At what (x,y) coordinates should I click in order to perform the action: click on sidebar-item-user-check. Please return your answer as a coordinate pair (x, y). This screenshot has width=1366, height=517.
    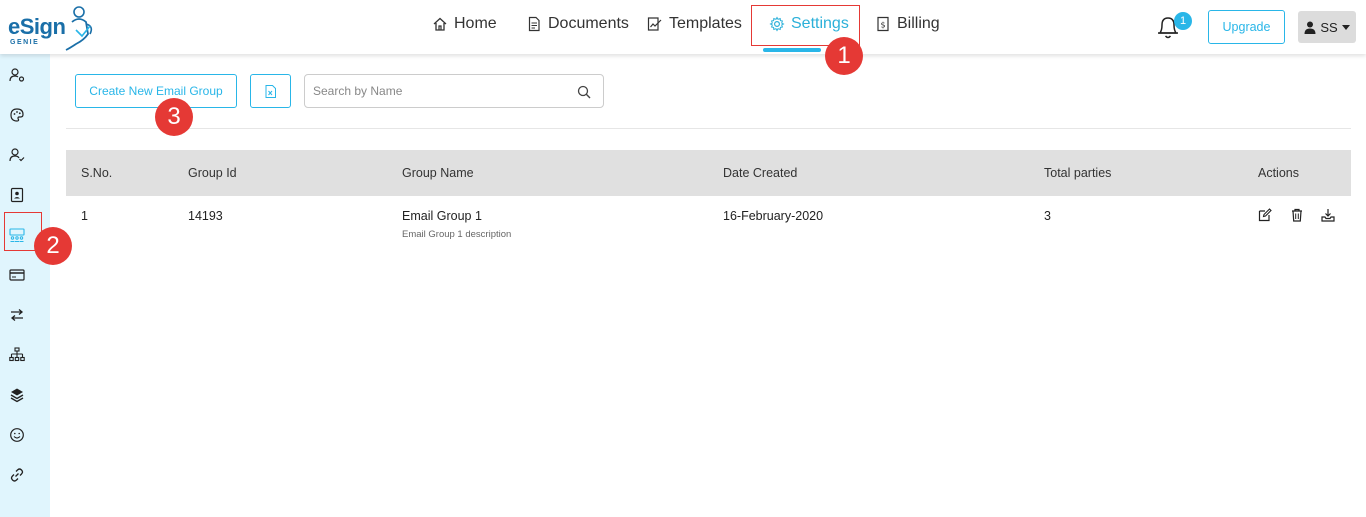
    Looking at the image, I should click on (17, 155).